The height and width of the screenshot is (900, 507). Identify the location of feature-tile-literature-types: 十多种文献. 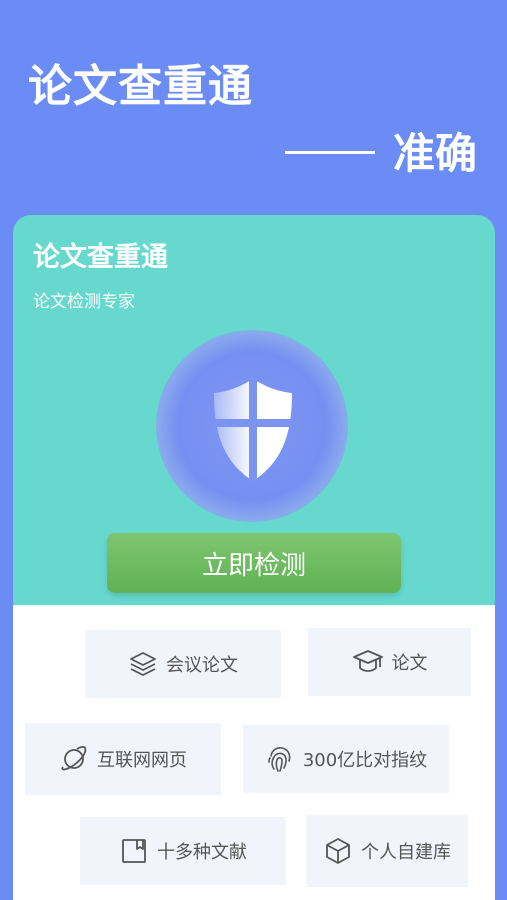
(183, 851).